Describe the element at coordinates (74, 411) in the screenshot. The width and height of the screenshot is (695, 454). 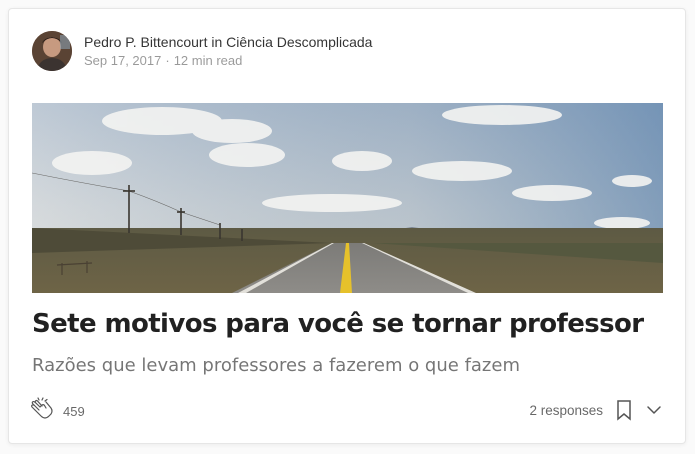
I see `clap-count: 459` at that location.